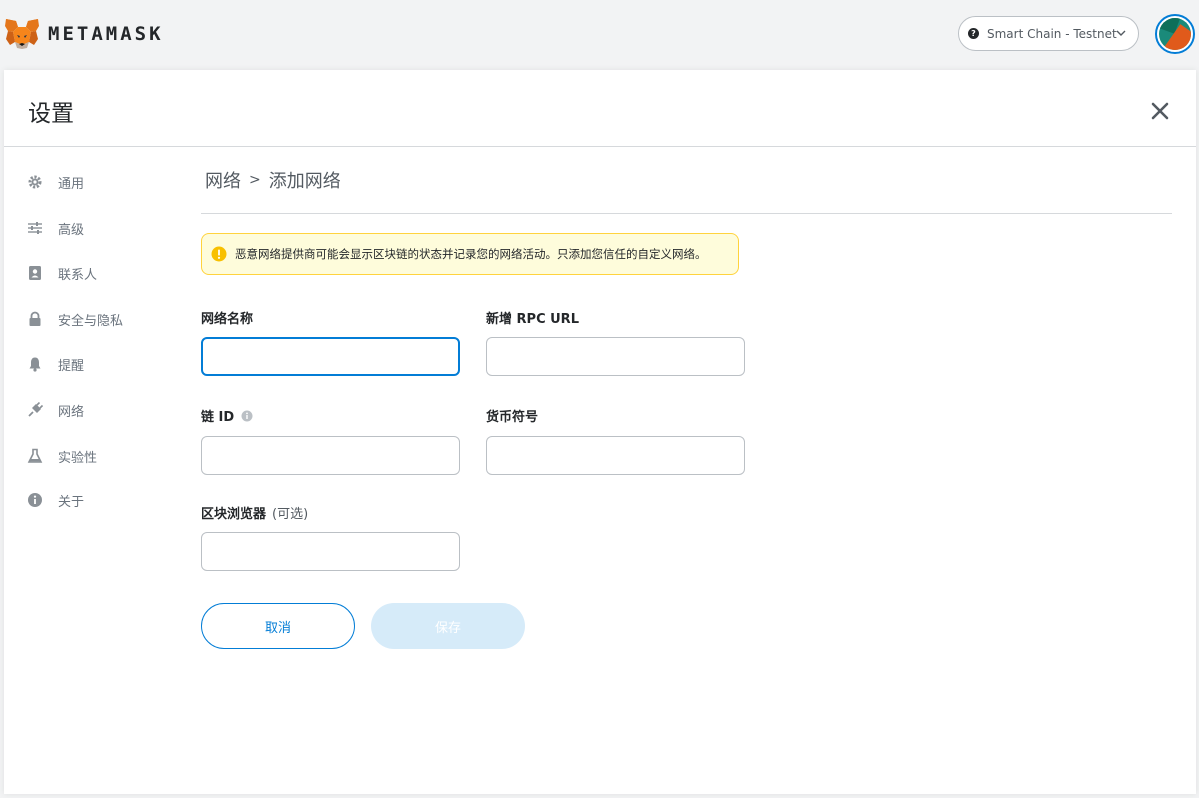 The width and height of the screenshot is (1199, 798). What do you see at coordinates (1052, 33) in the screenshot?
I see `network-label: Smart Chain - Testnet` at bounding box center [1052, 33].